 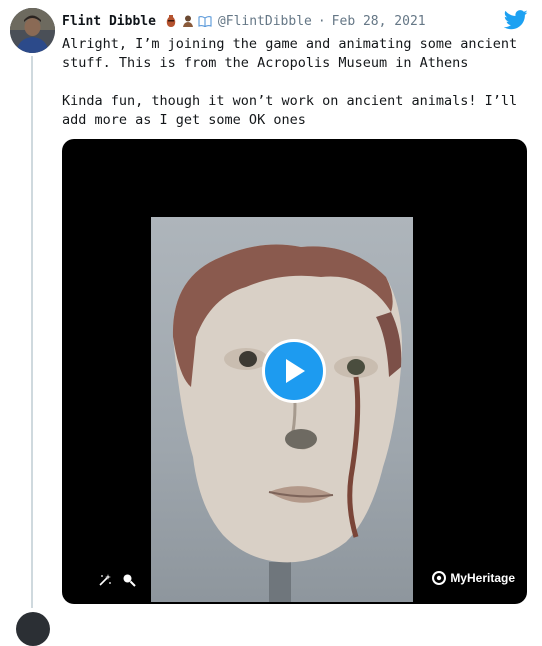 I want to click on tweet-header: Flint Dibble @FlintDibble · Feb 28, 2021, so click(x=282, y=21).